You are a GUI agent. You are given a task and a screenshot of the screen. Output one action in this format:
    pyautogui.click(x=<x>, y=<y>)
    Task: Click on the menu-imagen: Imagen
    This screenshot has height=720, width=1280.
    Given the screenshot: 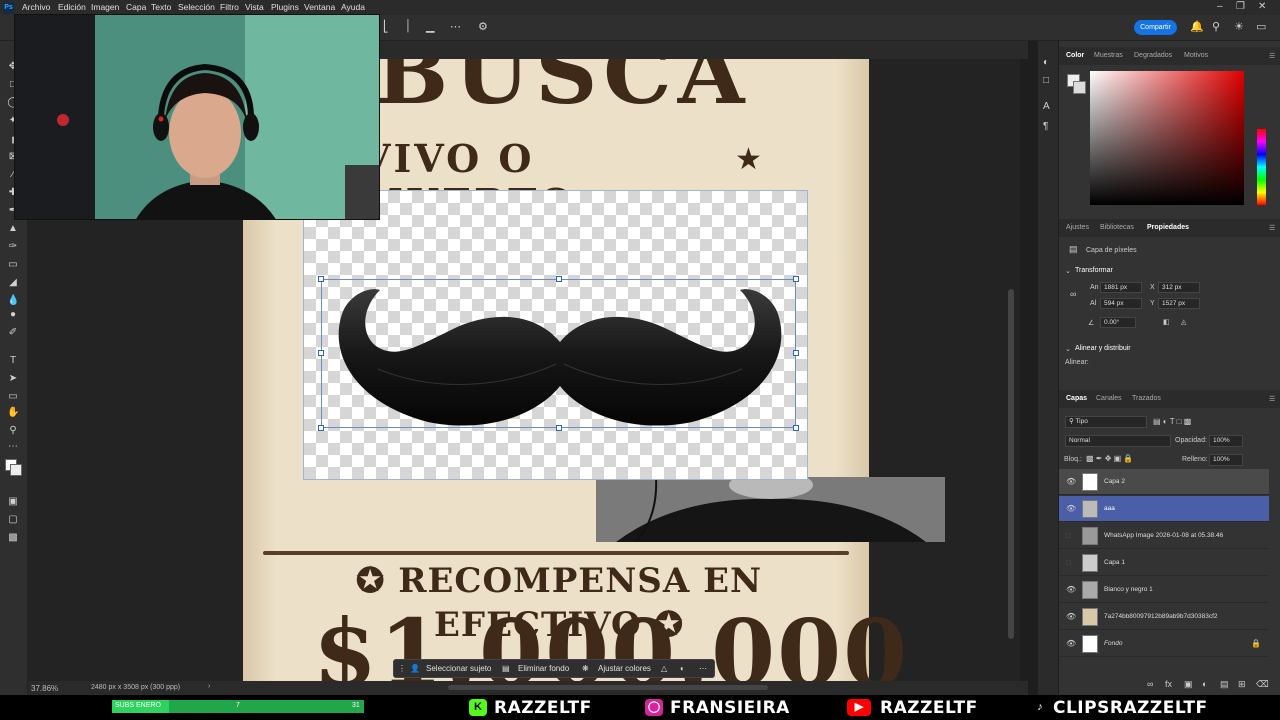 What is the action you would take?
    pyautogui.click(x=105, y=7)
    